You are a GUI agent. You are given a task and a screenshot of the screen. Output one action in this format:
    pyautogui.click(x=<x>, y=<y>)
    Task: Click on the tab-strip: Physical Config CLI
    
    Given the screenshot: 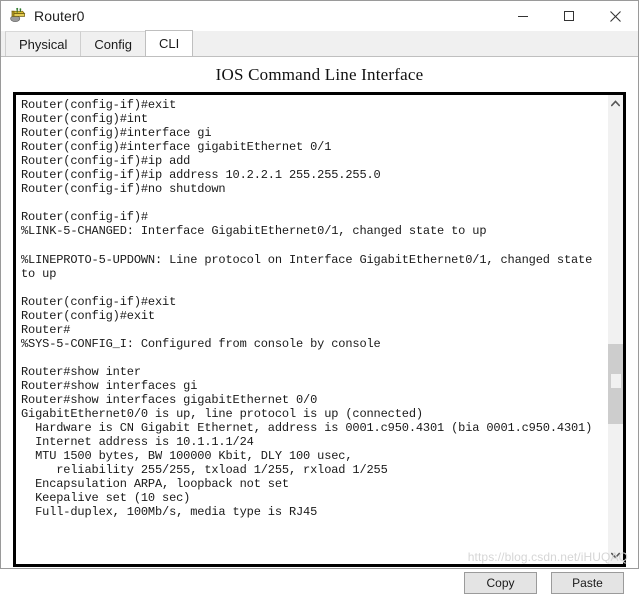 What is the action you would take?
    pyautogui.click(x=319, y=43)
    